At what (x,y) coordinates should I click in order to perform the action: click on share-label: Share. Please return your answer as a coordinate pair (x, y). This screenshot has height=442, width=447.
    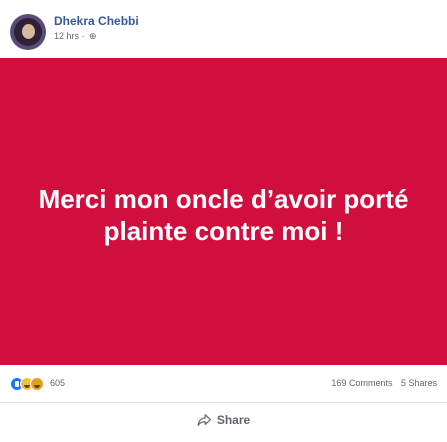
    Looking at the image, I should click on (233, 420).